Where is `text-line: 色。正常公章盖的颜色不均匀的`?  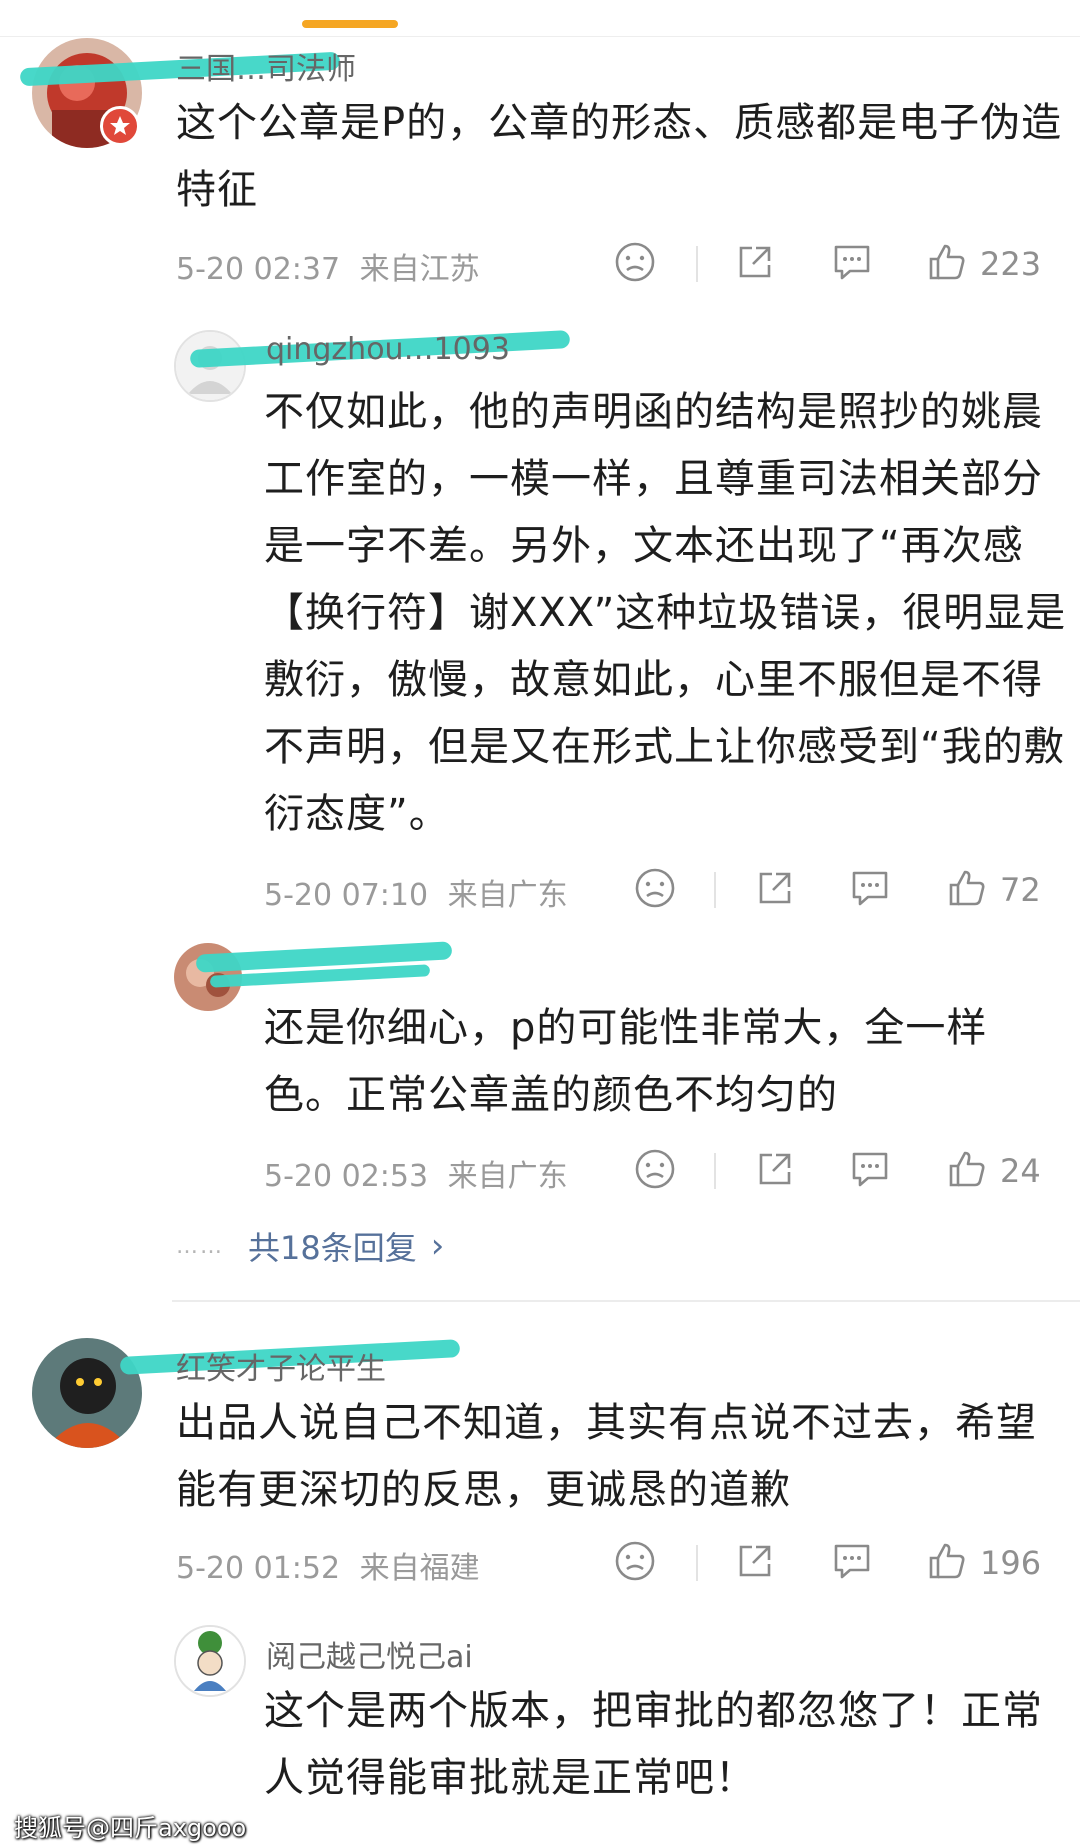
text-line: 色。正常公章盖的颜色不均匀的 is located at coordinates (551, 1095).